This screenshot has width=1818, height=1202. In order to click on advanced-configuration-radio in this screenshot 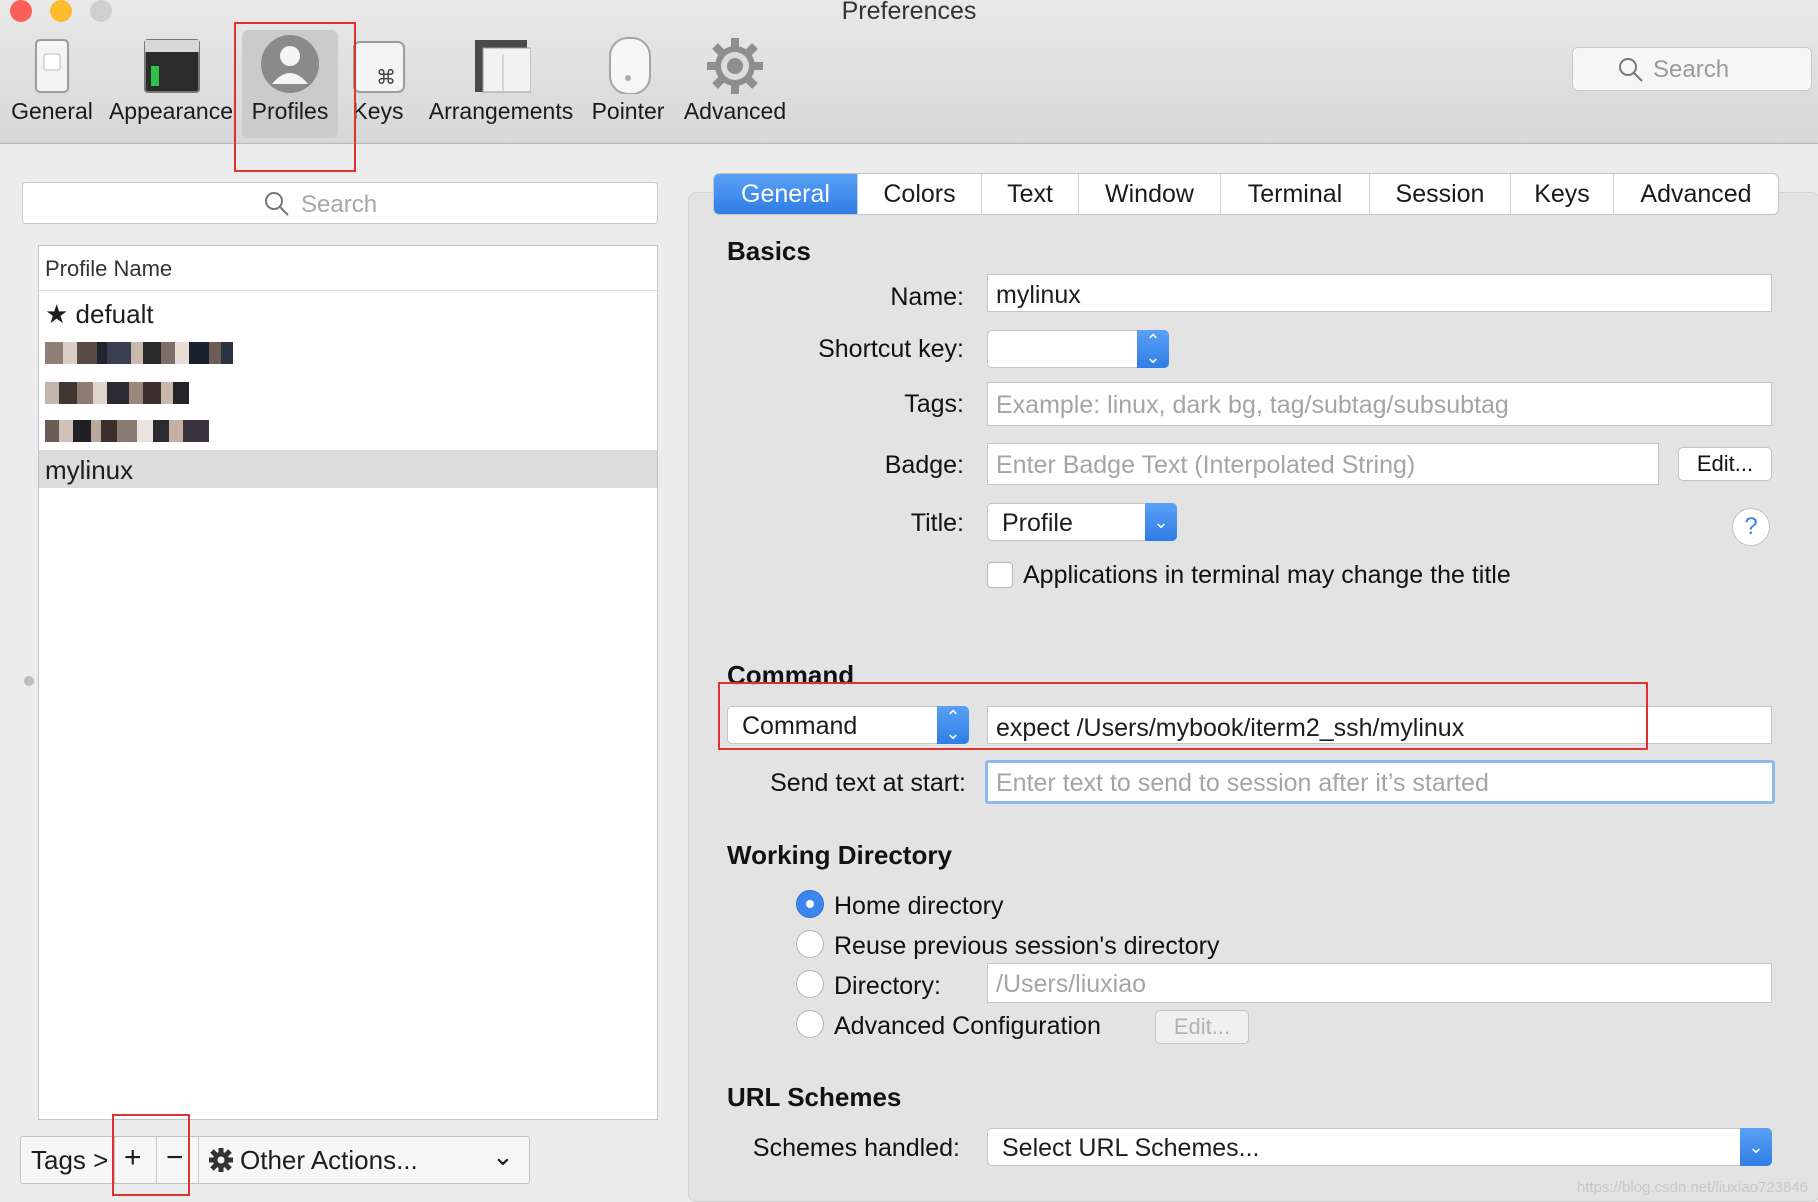, I will do `click(810, 1024)`.